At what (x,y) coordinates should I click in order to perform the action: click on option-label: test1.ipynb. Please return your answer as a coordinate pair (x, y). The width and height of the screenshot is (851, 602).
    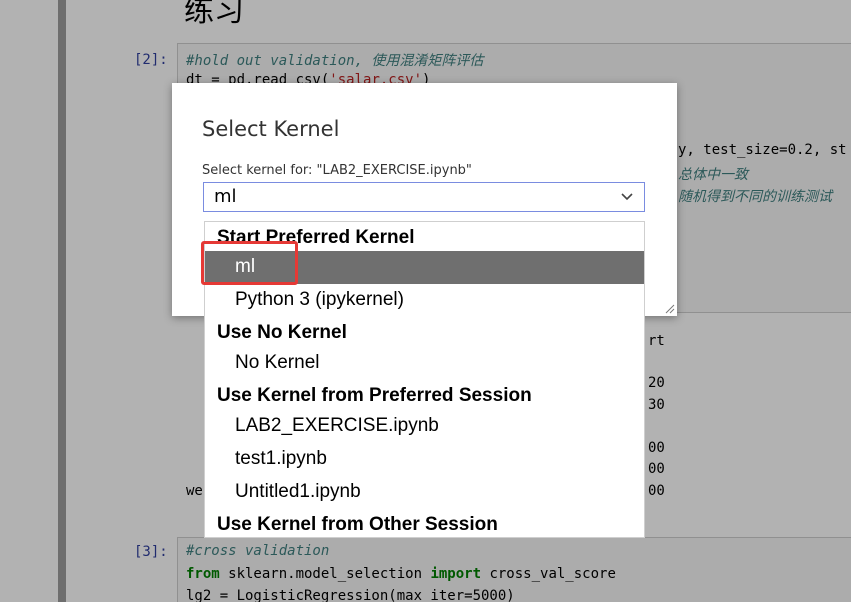
    Looking at the image, I should click on (281, 458).